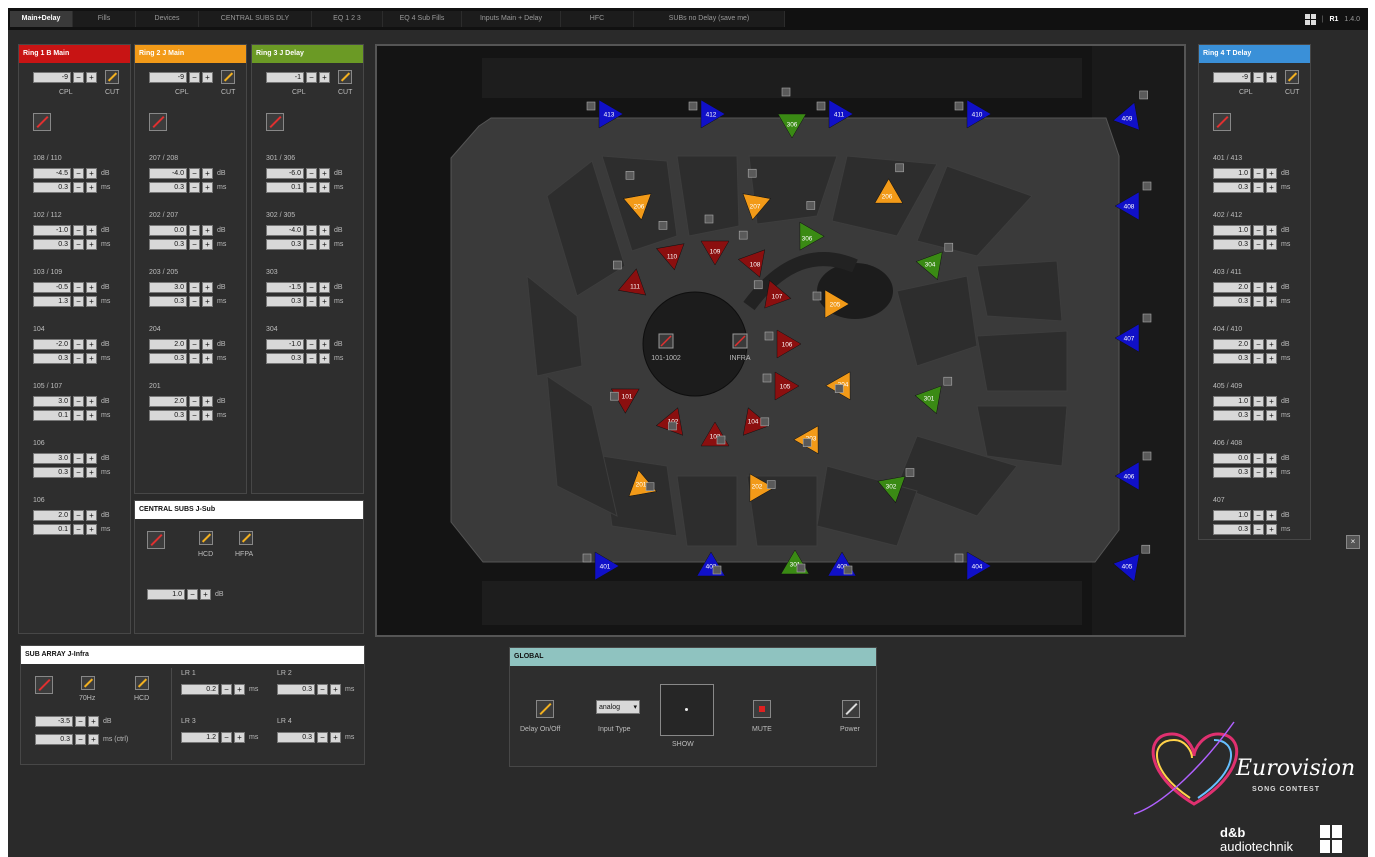 The image size is (1375, 857). I want to click on delay-onoff-checkbox, so click(545, 709).